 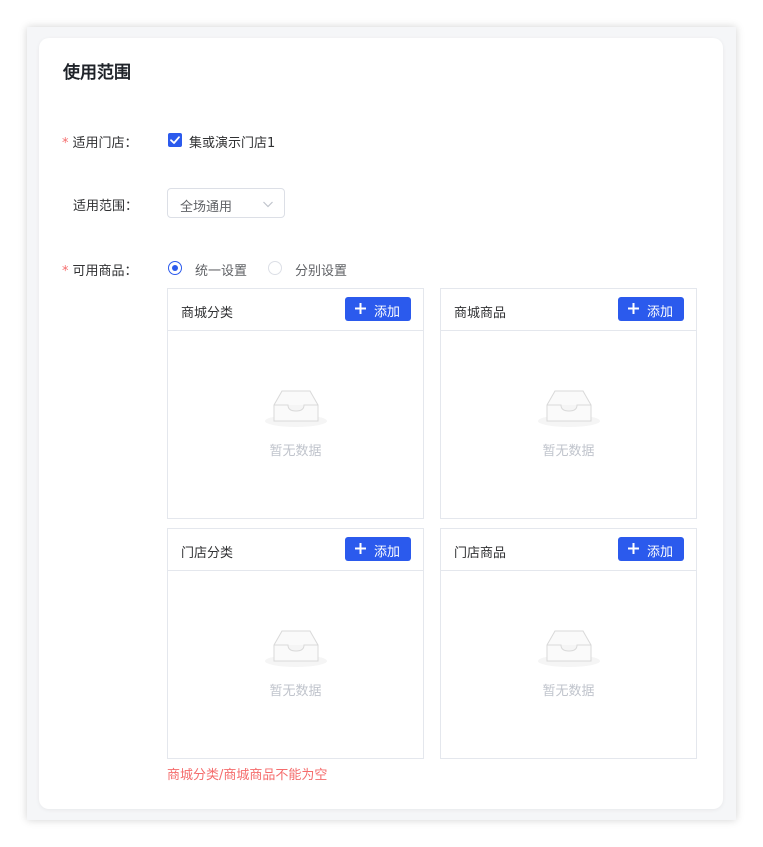 I want to click on radio-separate, so click(x=275, y=268).